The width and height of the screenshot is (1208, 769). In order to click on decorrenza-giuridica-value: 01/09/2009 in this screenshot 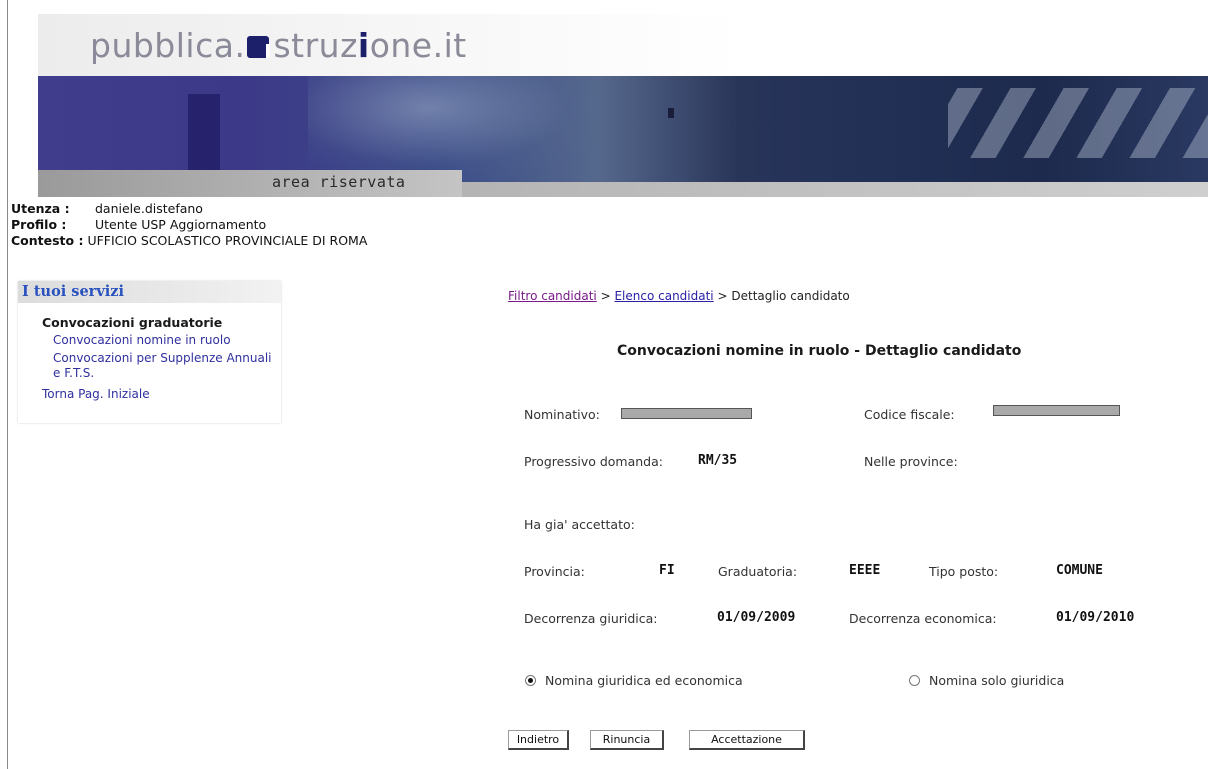, I will do `click(756, 617)`.